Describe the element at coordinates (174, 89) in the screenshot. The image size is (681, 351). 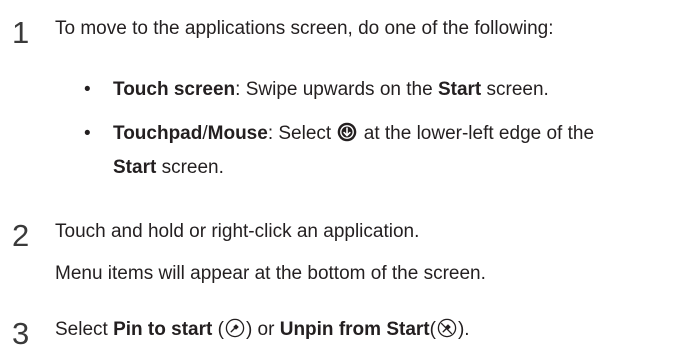
I see `bold-term: Touch screen` at that location.